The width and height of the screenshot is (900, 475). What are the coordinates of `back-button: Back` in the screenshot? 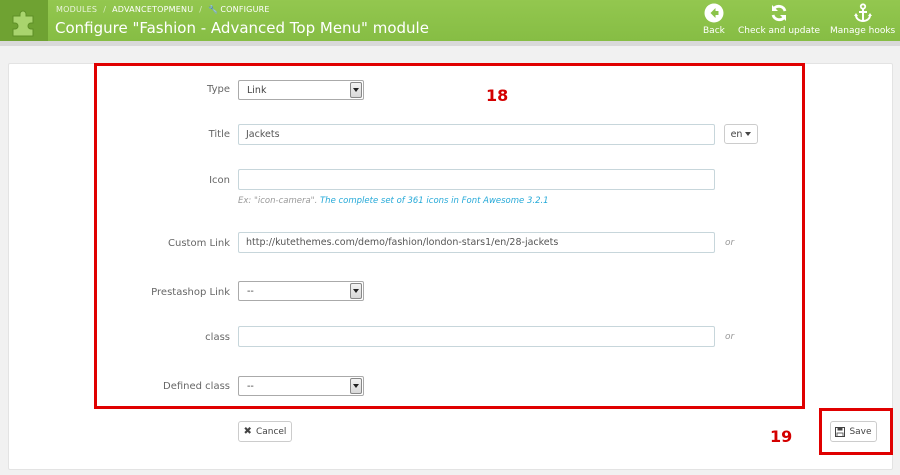 It's located at (714, 19).